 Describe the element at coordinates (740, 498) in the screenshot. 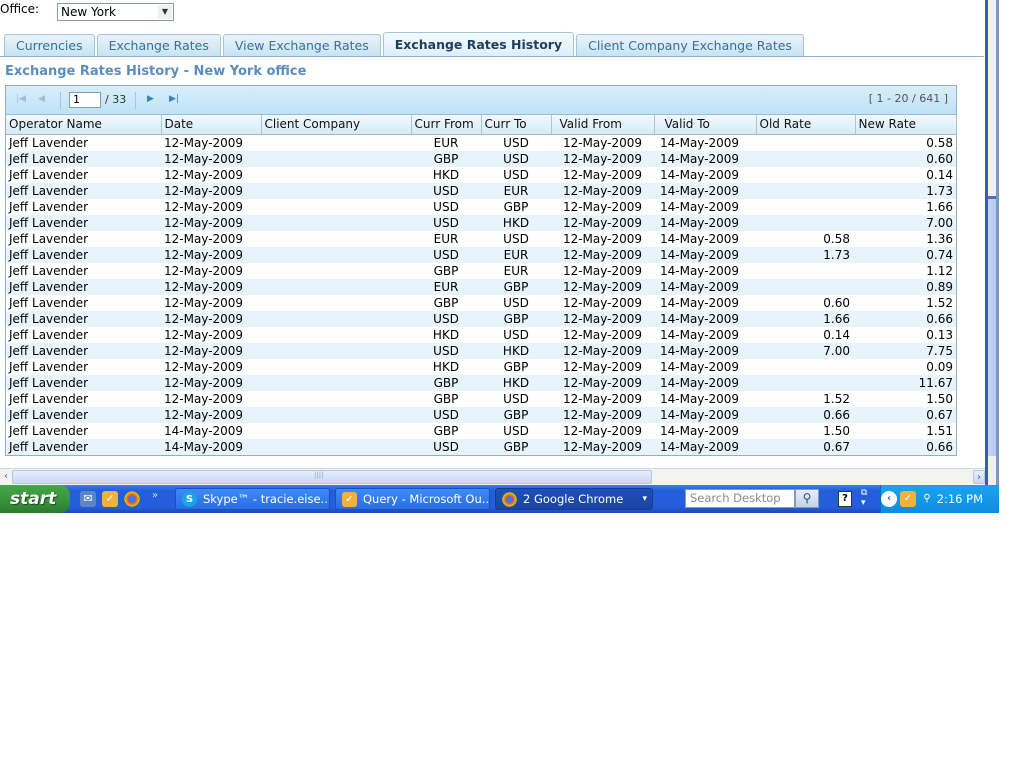

I see `search-desktop-input: Search Desktop` at that location.